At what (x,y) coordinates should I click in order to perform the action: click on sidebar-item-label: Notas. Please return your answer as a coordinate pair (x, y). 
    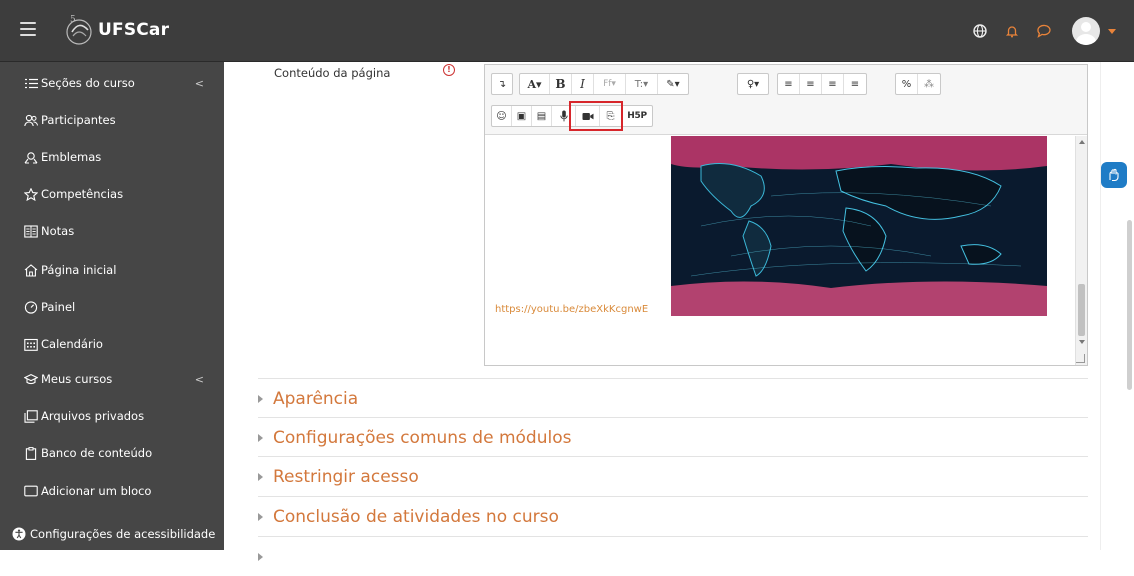
    Looking at the image, I should click on (58, 231).